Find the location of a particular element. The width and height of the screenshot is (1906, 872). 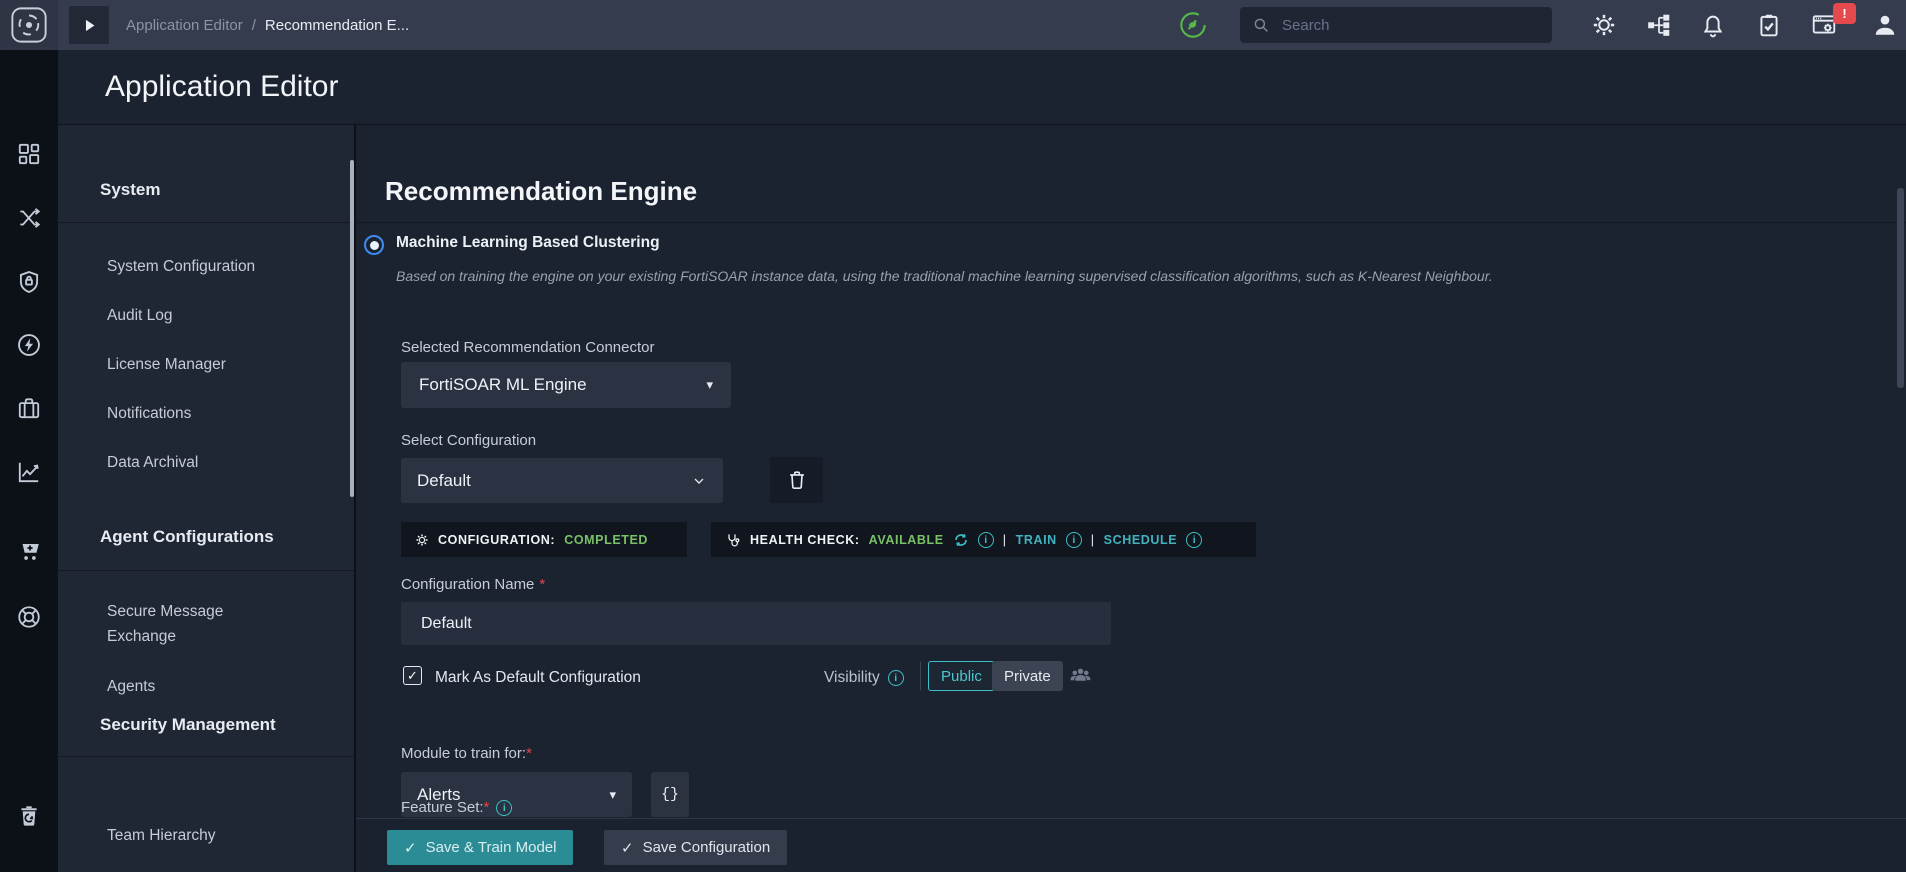

hierarchy-sitemap-icon is located at coordinates (1659, 25).